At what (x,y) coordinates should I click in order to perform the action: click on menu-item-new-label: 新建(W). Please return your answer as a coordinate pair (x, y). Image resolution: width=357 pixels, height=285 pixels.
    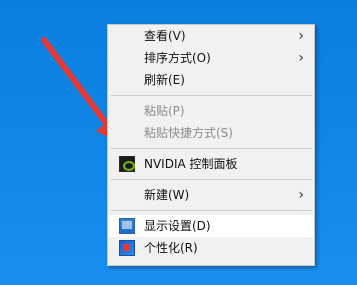
    Looking at the image, I should click on (167, 195).